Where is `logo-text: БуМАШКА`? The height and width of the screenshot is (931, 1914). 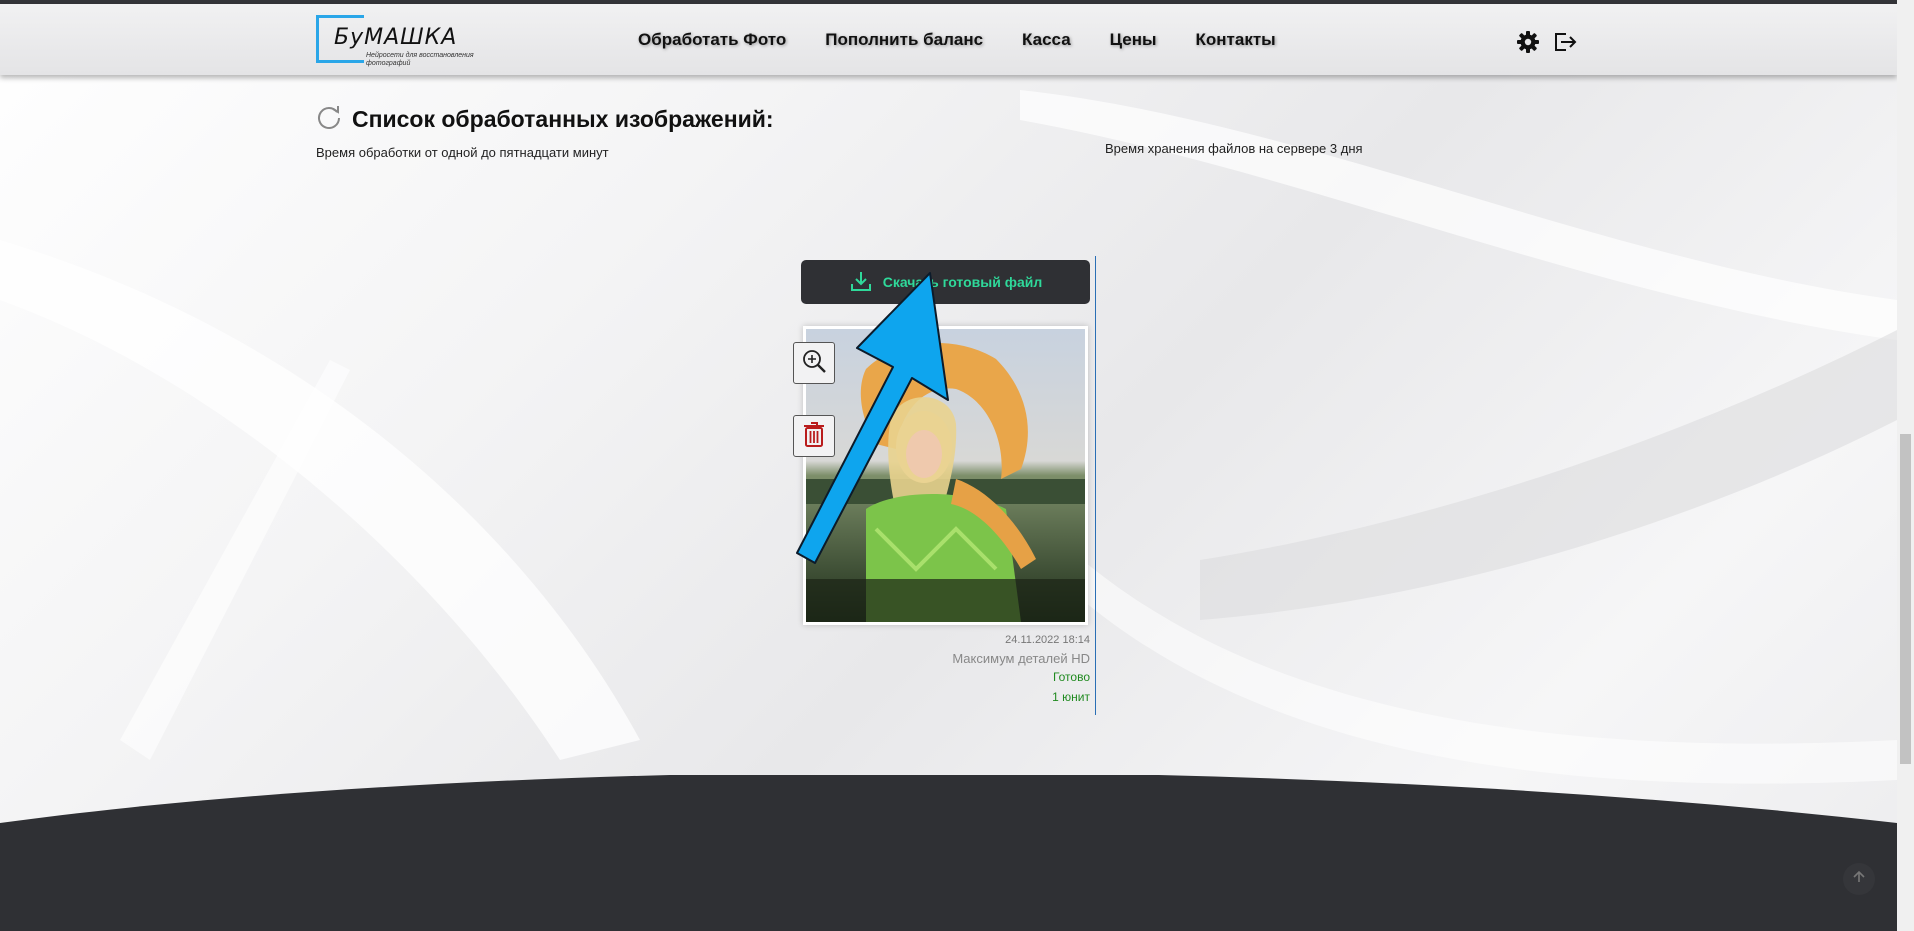 logo-text: БуМАШКА is located at coordinates (396, 37).